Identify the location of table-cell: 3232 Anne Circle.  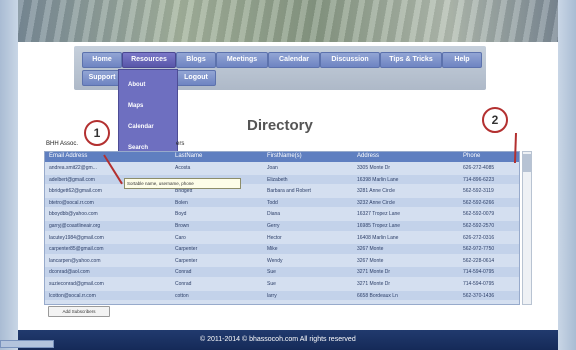
(376, 202).